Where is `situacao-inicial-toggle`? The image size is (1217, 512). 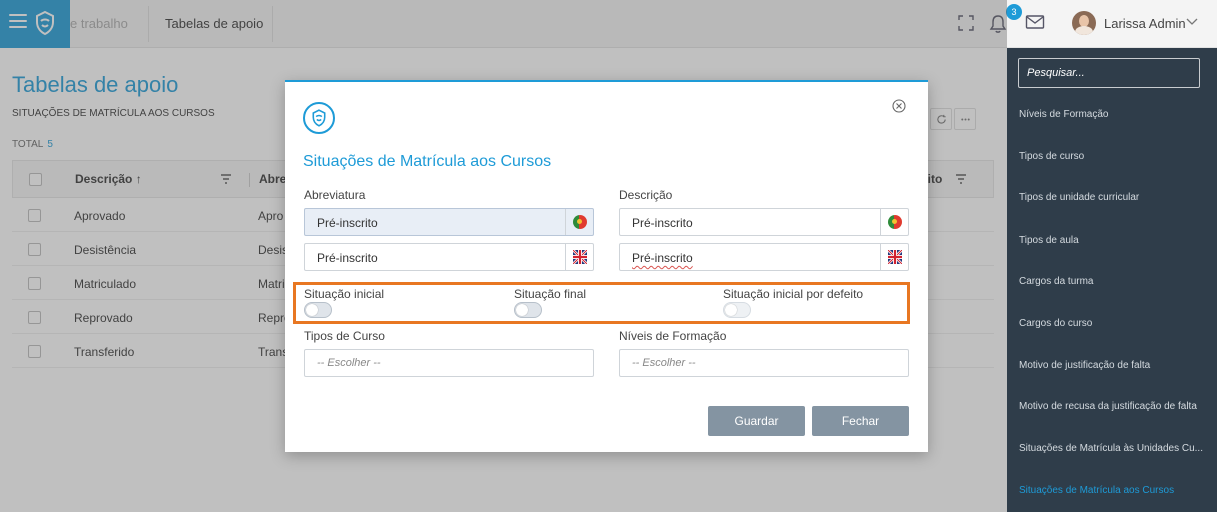
situacao-inicial-toggle is located at coordinates (318, 310).